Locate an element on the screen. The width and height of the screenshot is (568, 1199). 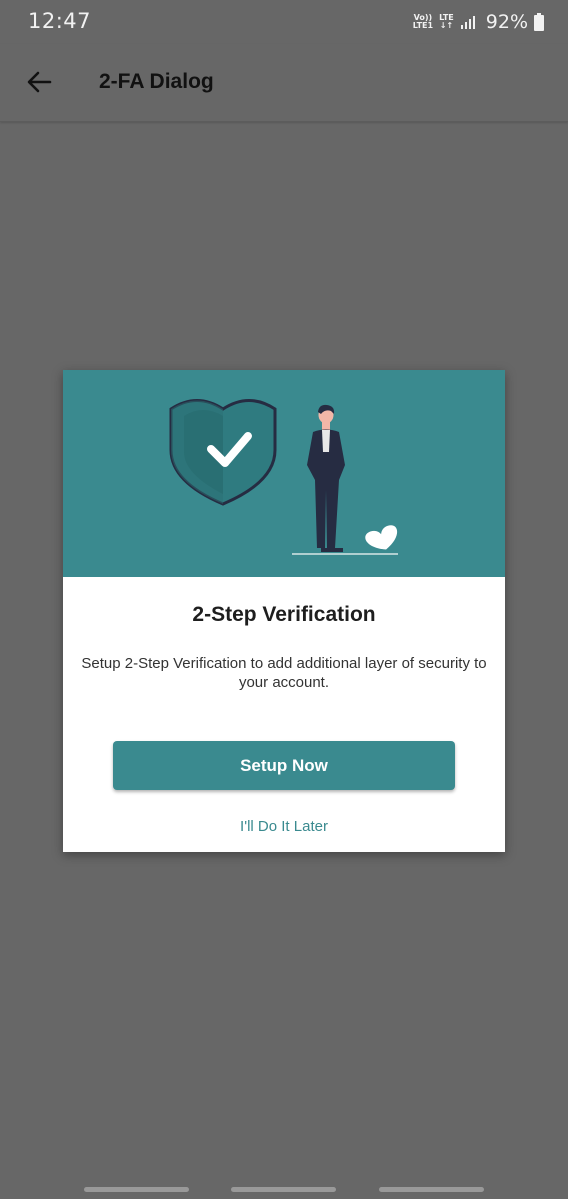
dialog-hero is located at coordinates (284, 473).